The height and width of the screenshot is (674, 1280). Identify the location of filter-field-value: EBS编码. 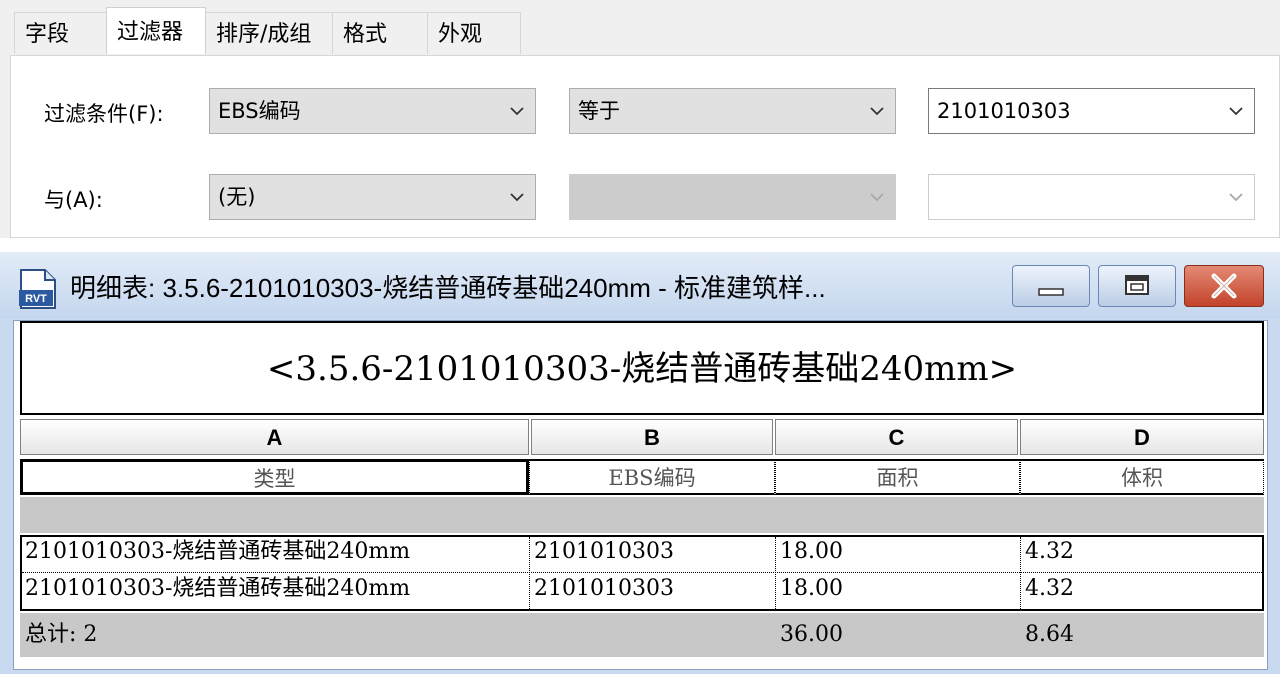
(259, 111).